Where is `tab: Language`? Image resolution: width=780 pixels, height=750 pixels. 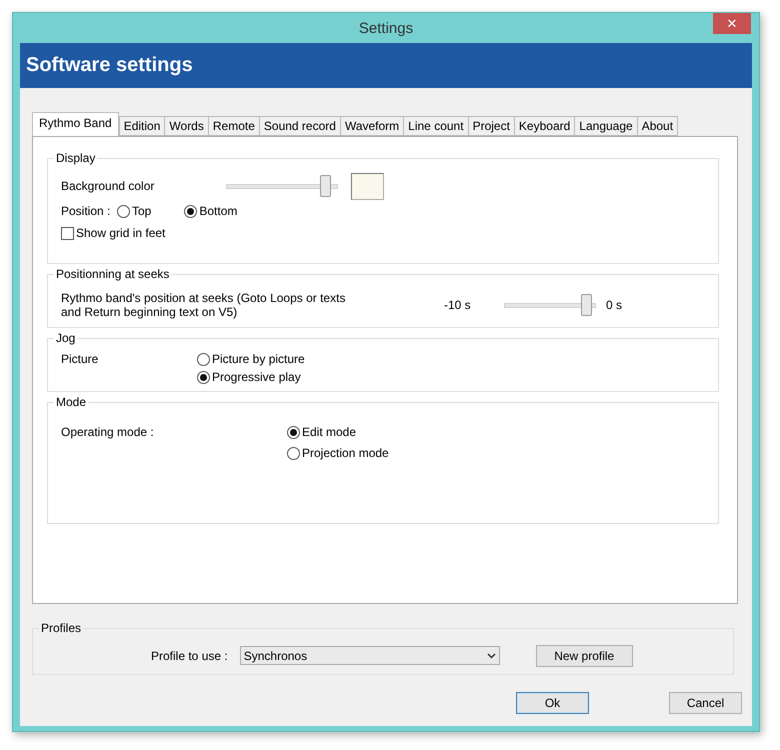 tab: Language is located at coordinates (605, 126).